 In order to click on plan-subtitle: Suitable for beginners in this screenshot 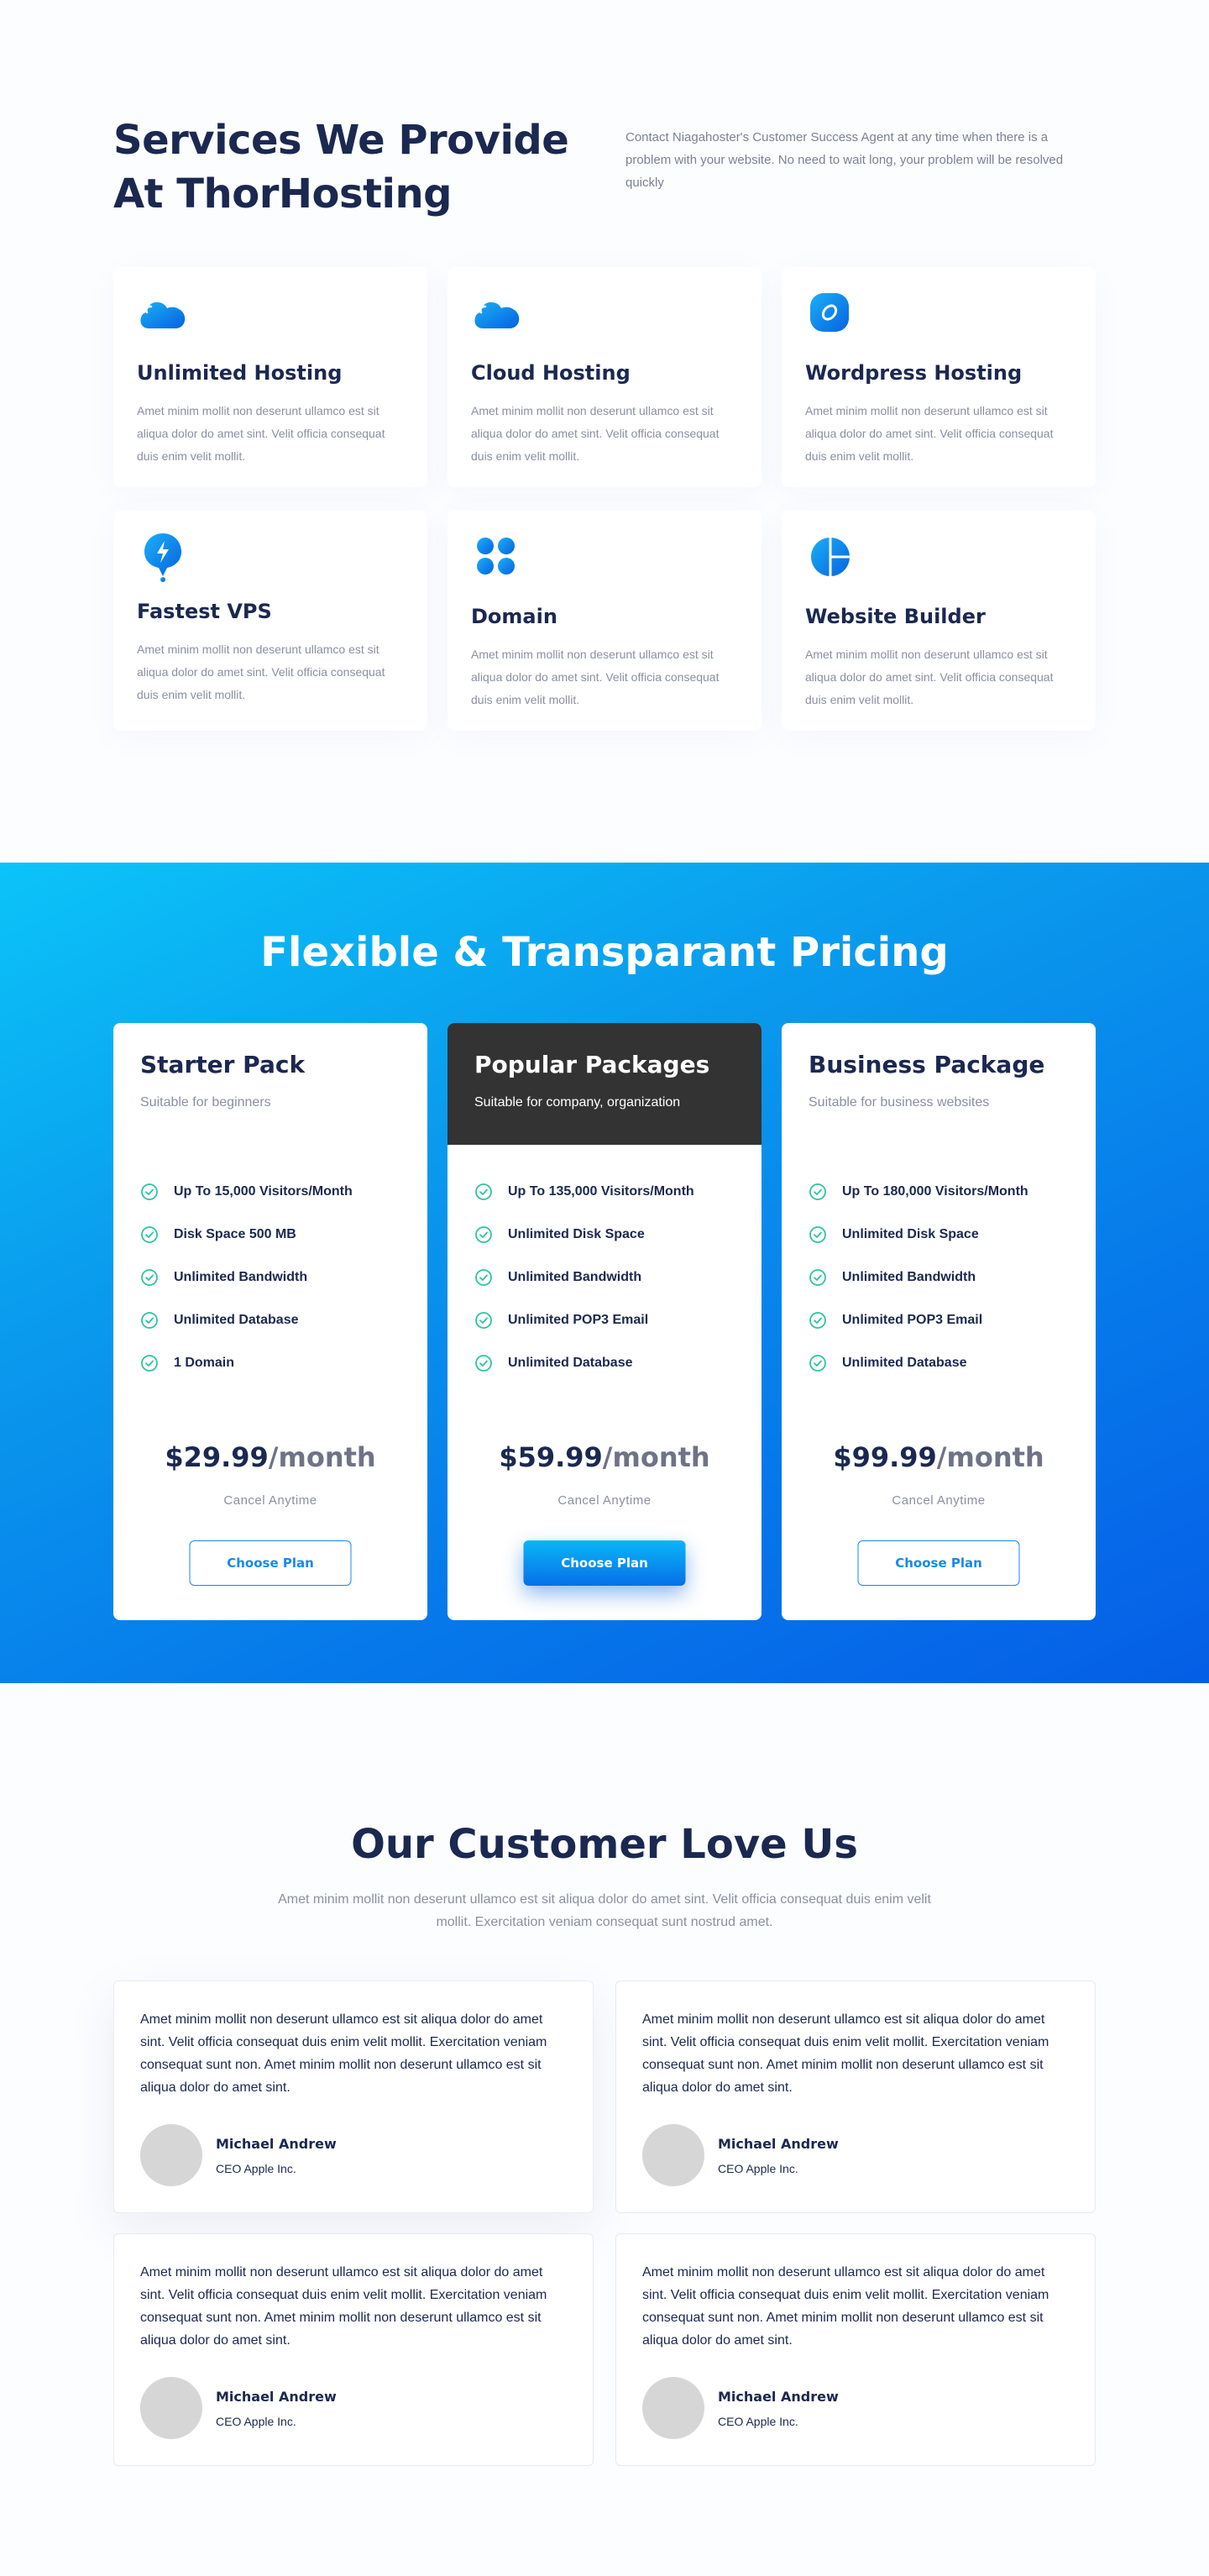, I will do `click(205, 1102)`.